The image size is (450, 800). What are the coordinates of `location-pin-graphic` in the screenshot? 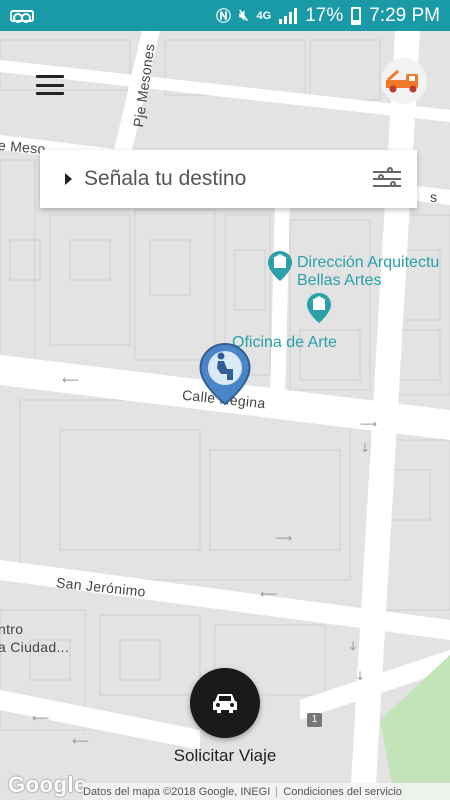 It's located at (225, 374).